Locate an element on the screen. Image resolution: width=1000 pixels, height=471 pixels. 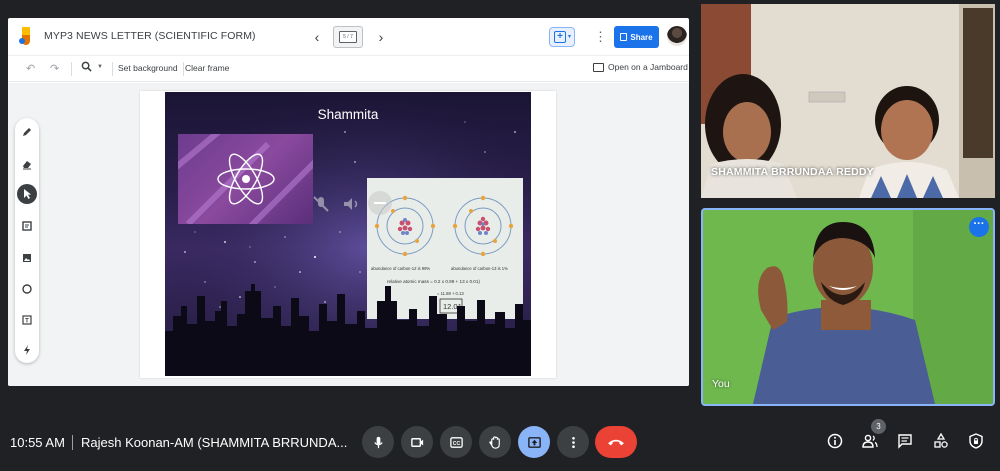
chat-button is located at coordinates (905, 441).